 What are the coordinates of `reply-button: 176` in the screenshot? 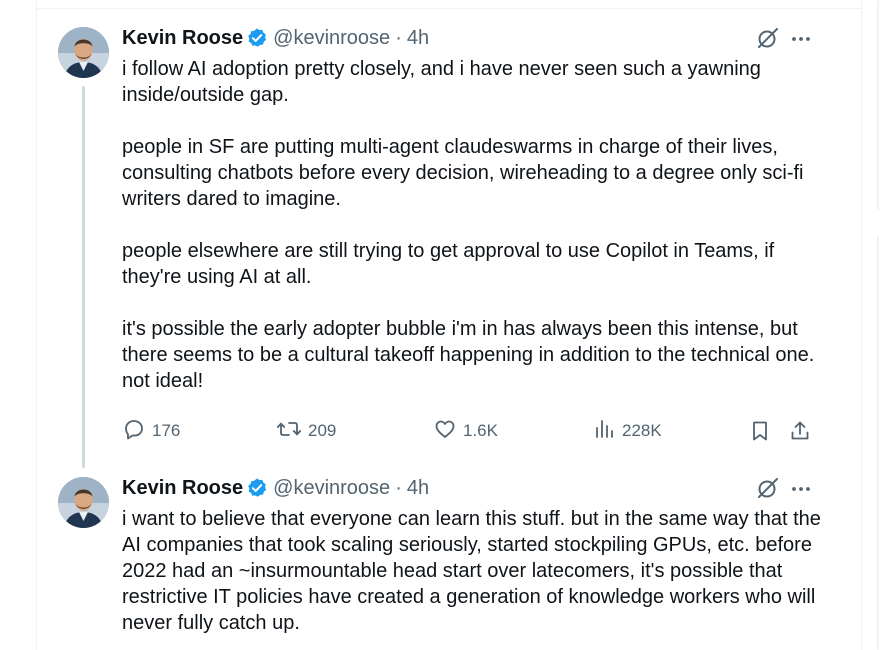 It's located at (151, 431).